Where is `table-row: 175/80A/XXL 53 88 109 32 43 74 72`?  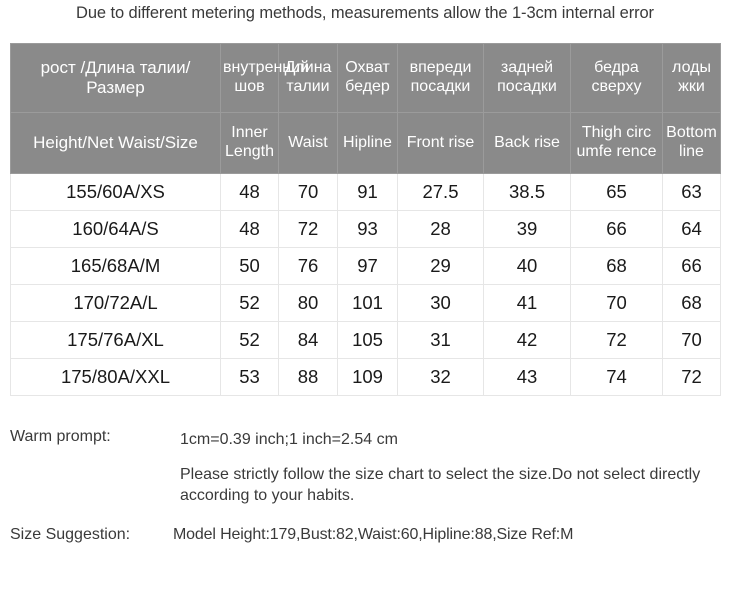 table-row: 175/80A/XXL 53 88 109 32 43 74 72 is located at coordinates (365, 377).